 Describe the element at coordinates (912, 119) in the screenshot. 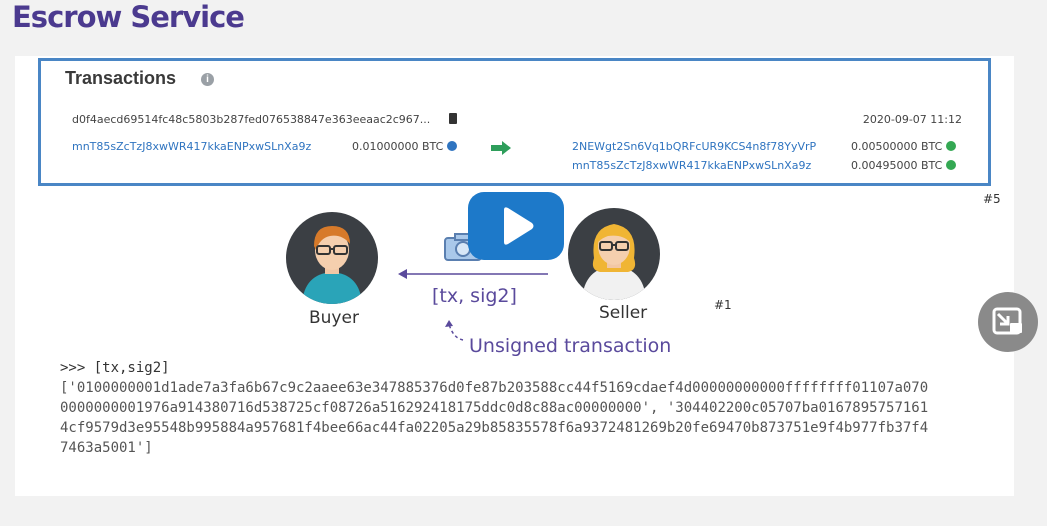

I see `tx-date: 2020-09-07 11:12` at that location.